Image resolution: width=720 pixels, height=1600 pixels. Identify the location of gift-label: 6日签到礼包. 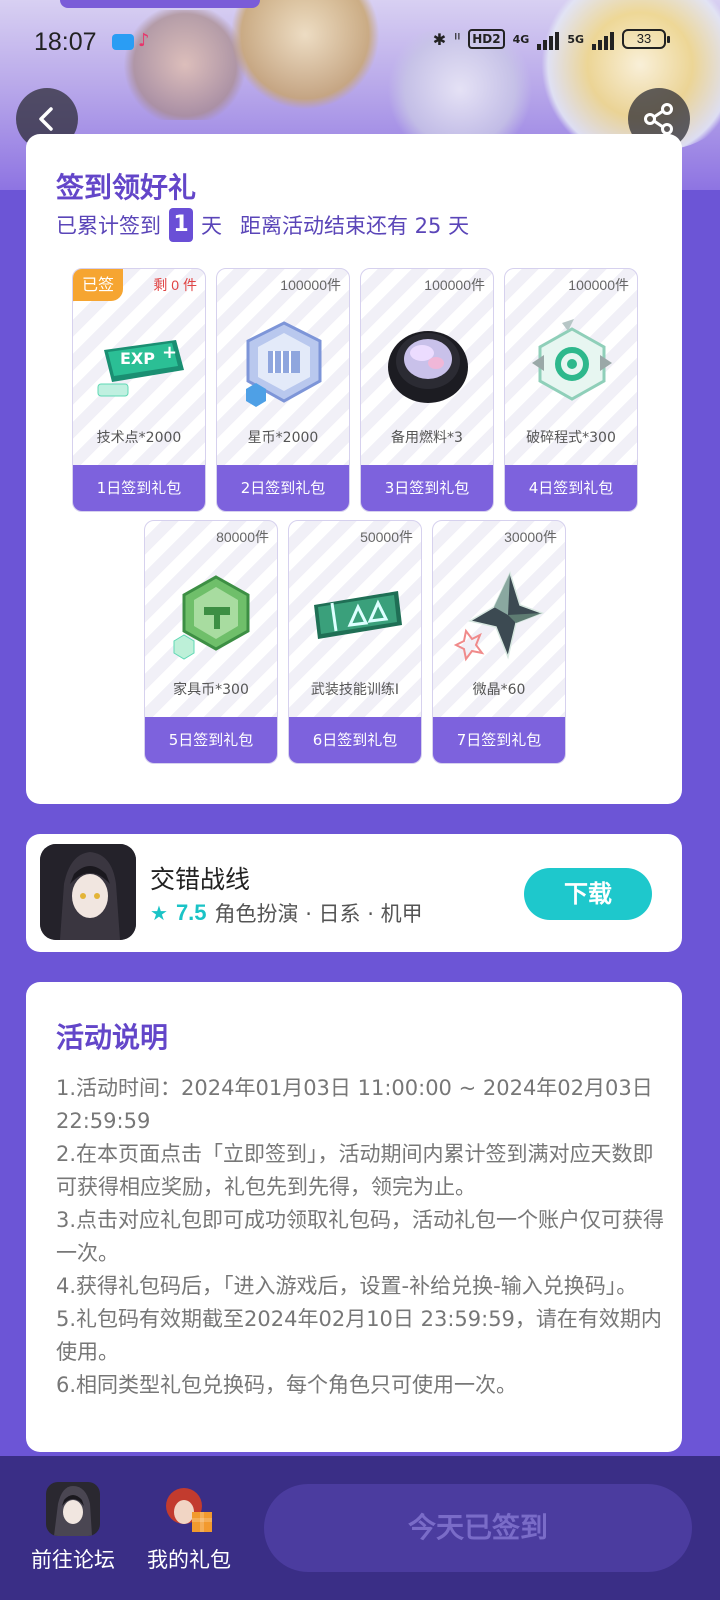
(355, 740).